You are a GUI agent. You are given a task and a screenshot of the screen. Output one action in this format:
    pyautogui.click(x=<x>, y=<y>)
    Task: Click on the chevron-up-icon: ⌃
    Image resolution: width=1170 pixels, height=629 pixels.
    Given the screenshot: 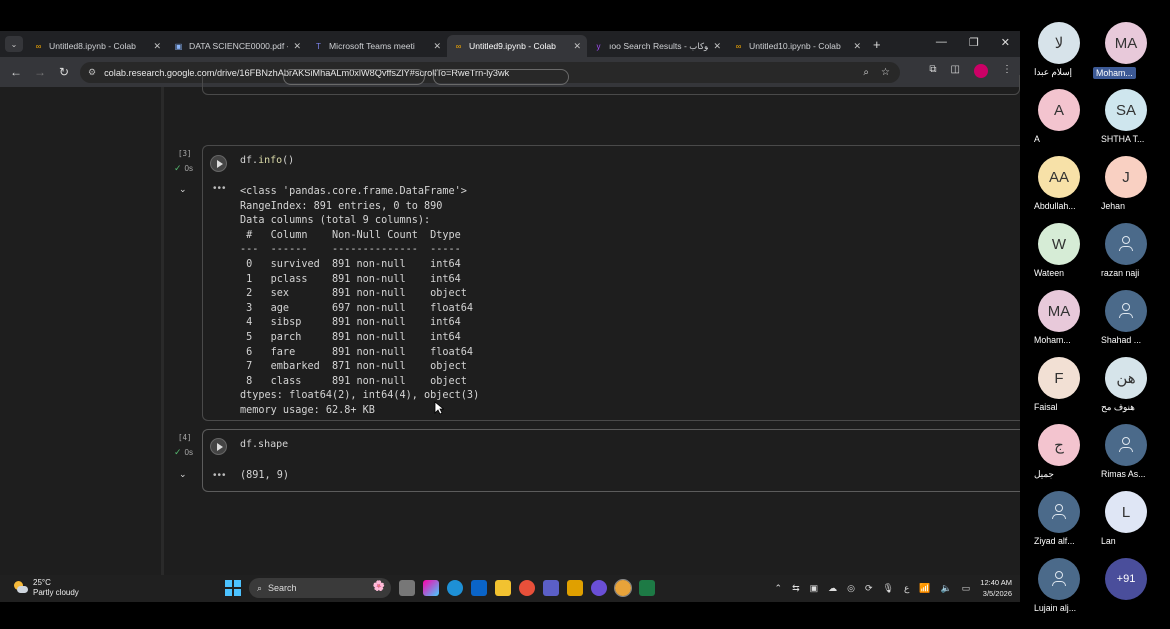 What is the action you would take?
    pyautogui.click(x=779, y=588)
    